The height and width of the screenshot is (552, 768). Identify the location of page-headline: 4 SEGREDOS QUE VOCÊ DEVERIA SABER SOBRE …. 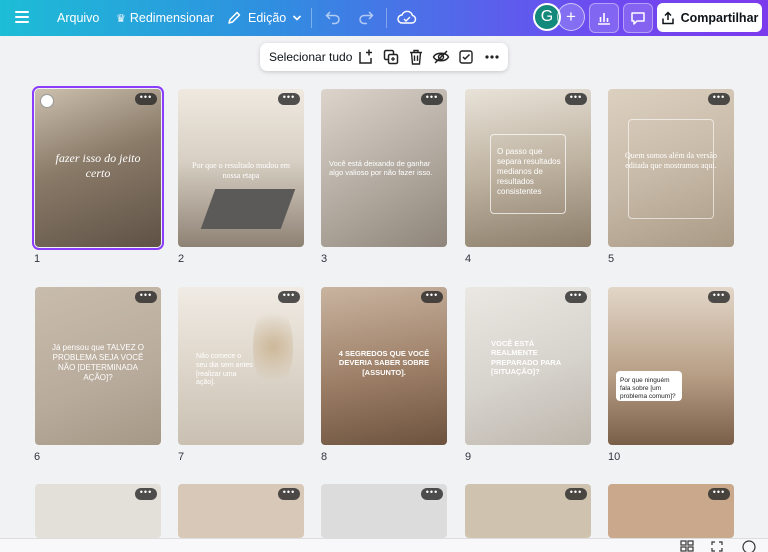
(384, 363).